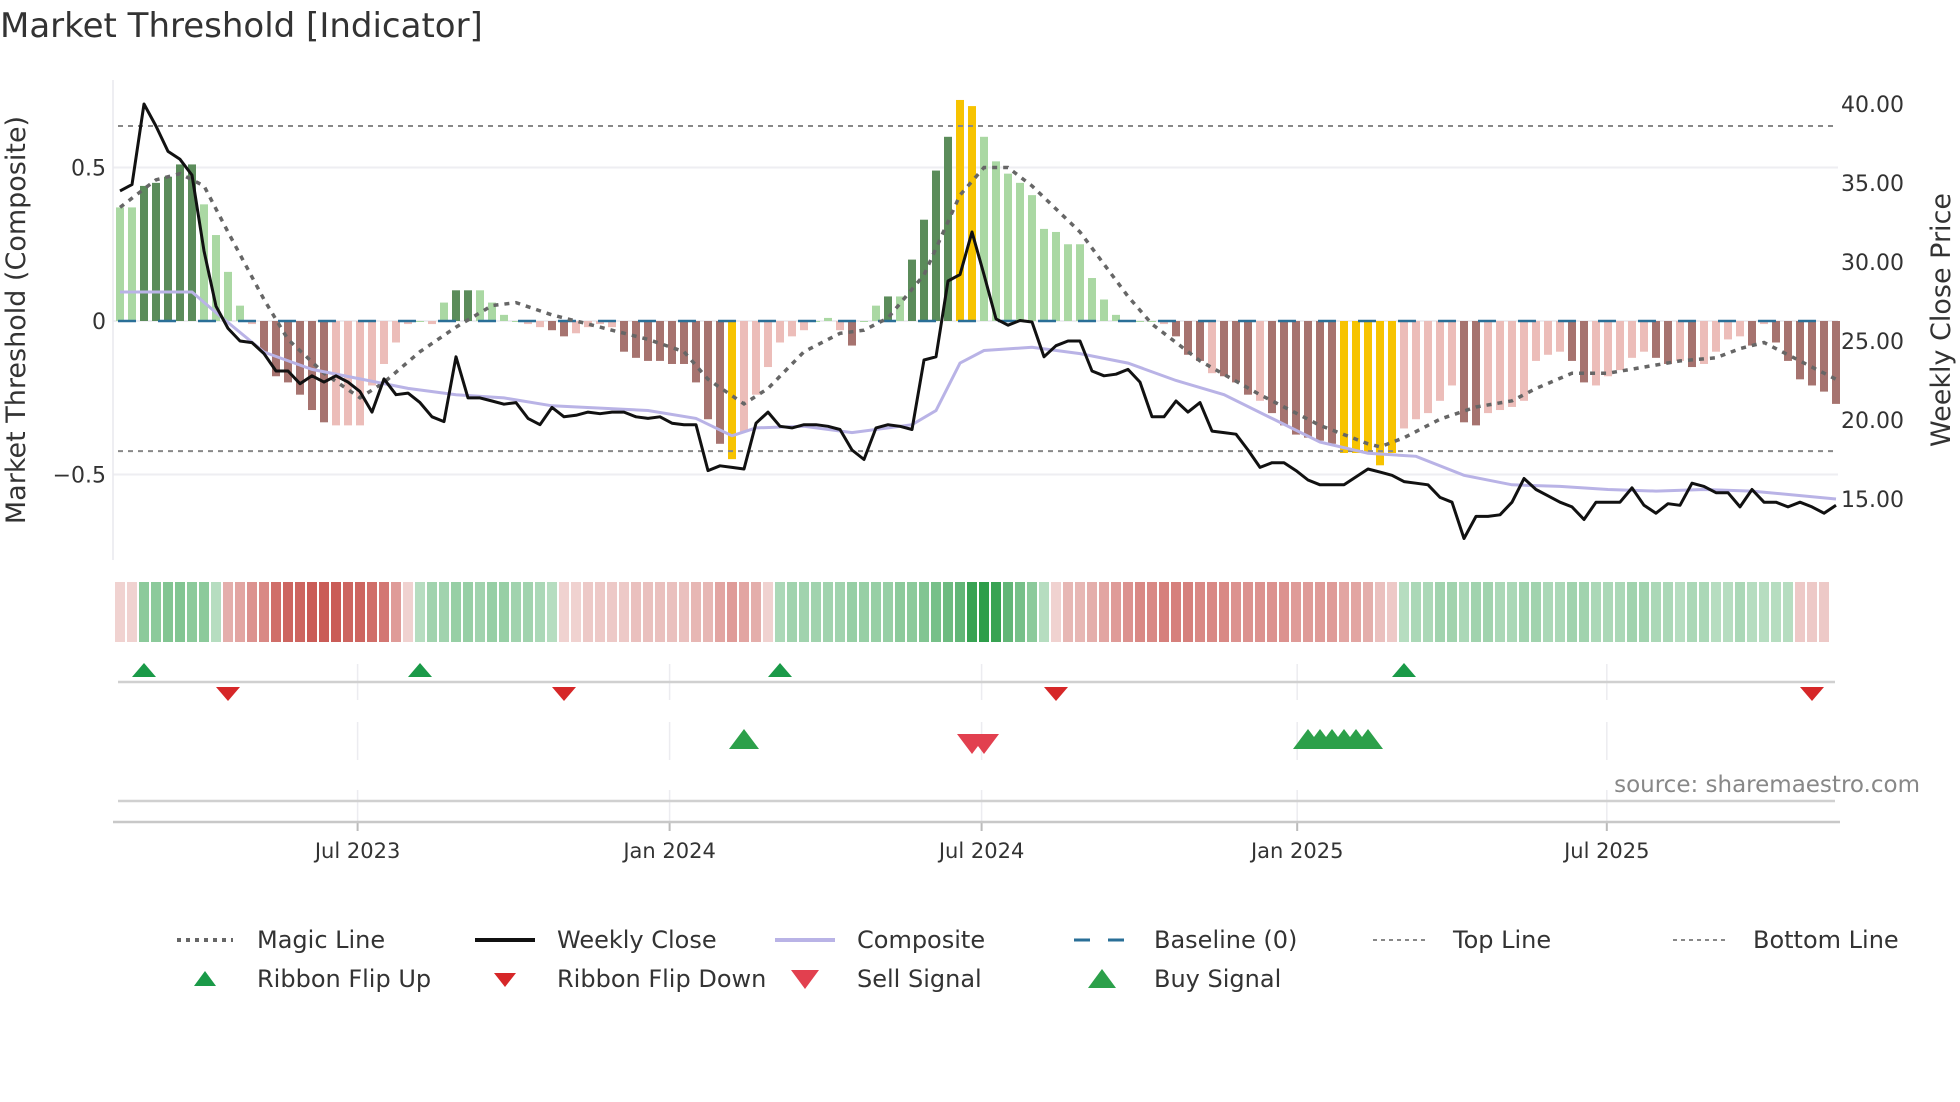  I want to click on right-tick-label: 35.00, so click(1872, 184).